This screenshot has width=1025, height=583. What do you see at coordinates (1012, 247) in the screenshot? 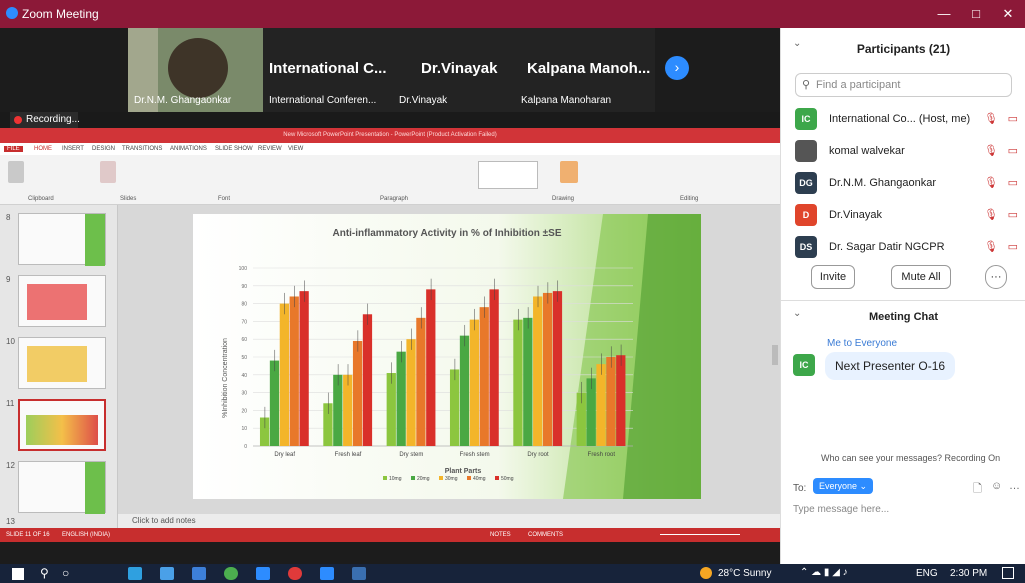
I see `camera-icon: ▭` at bounding box center [1012, 247].